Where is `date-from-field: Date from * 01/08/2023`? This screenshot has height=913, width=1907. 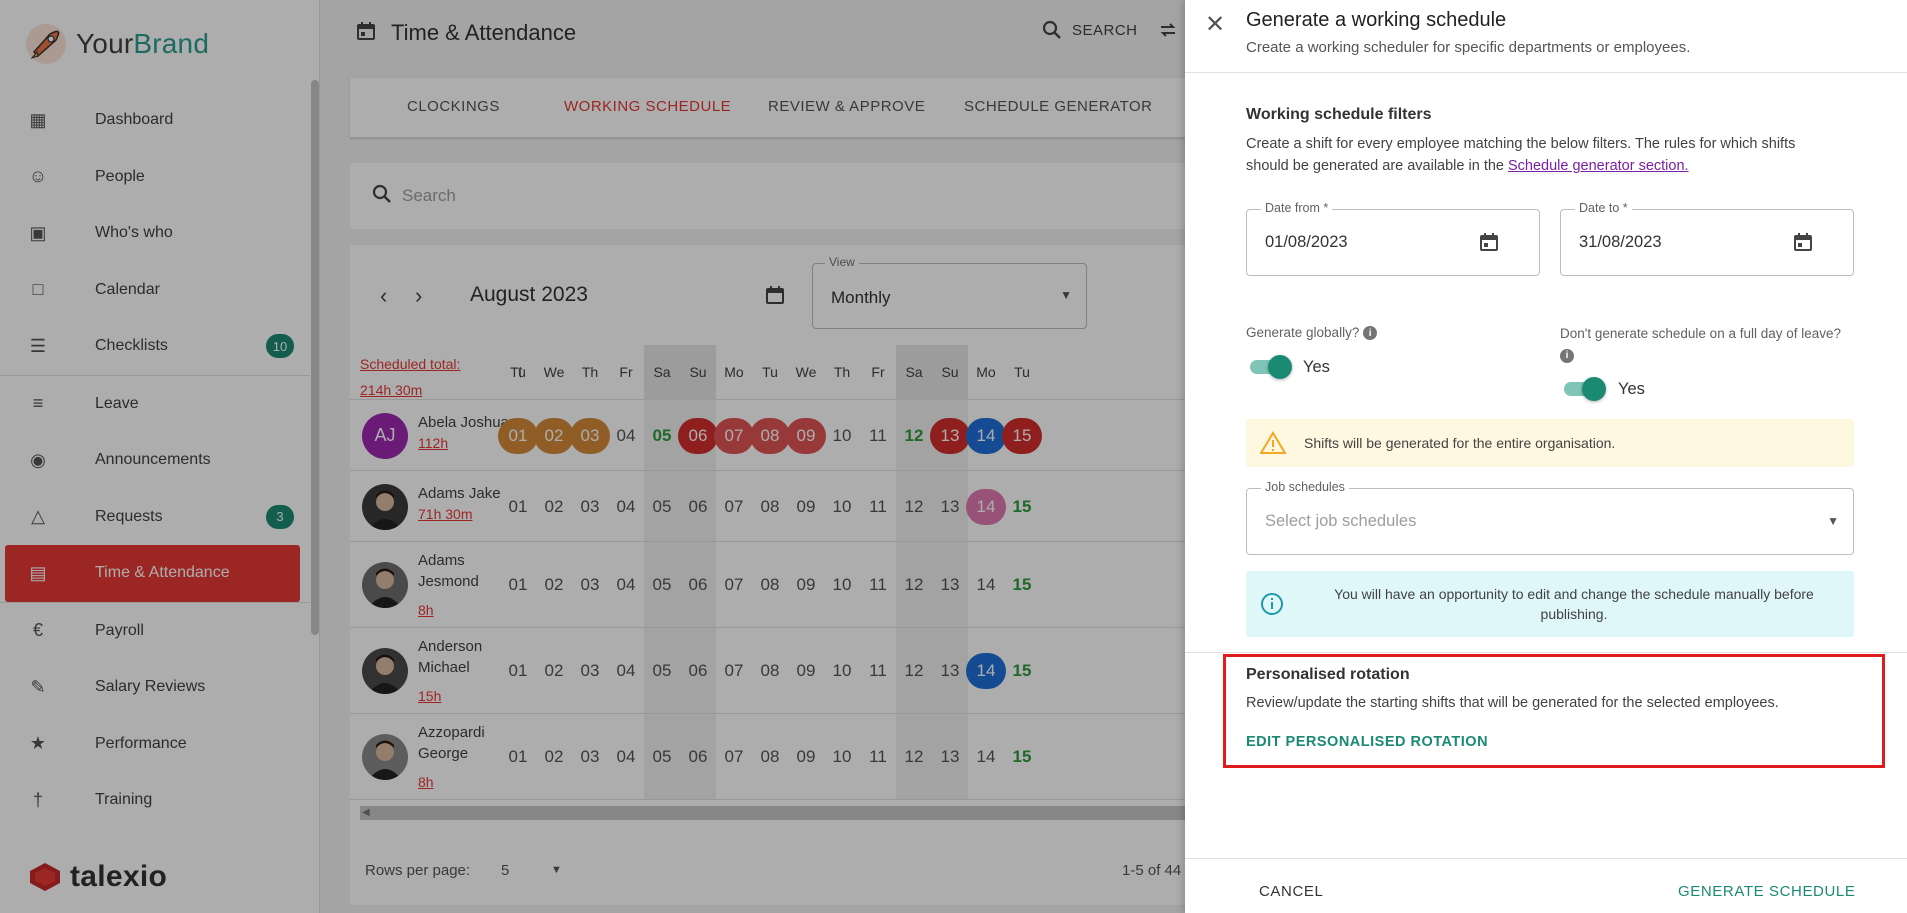
date-from-field: Date from * 01/08/2023 is located at coordinates (1393, 238).